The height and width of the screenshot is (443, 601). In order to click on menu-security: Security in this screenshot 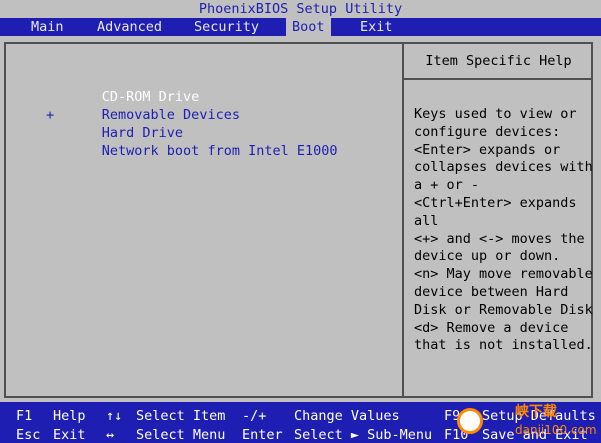, I will do `click(226, 27)`.